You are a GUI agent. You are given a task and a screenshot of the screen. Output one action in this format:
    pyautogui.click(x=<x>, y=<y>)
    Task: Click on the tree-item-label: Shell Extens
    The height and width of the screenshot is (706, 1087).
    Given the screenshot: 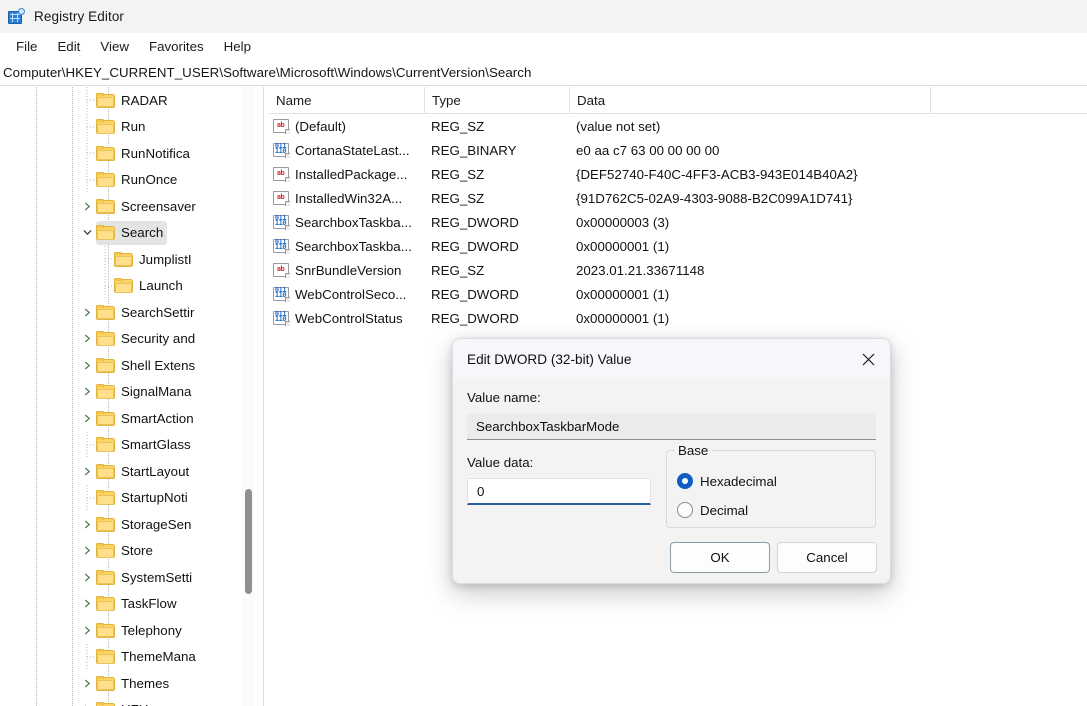 What is the action you would take?
    pyautogui.click(x=158, y=365)
    